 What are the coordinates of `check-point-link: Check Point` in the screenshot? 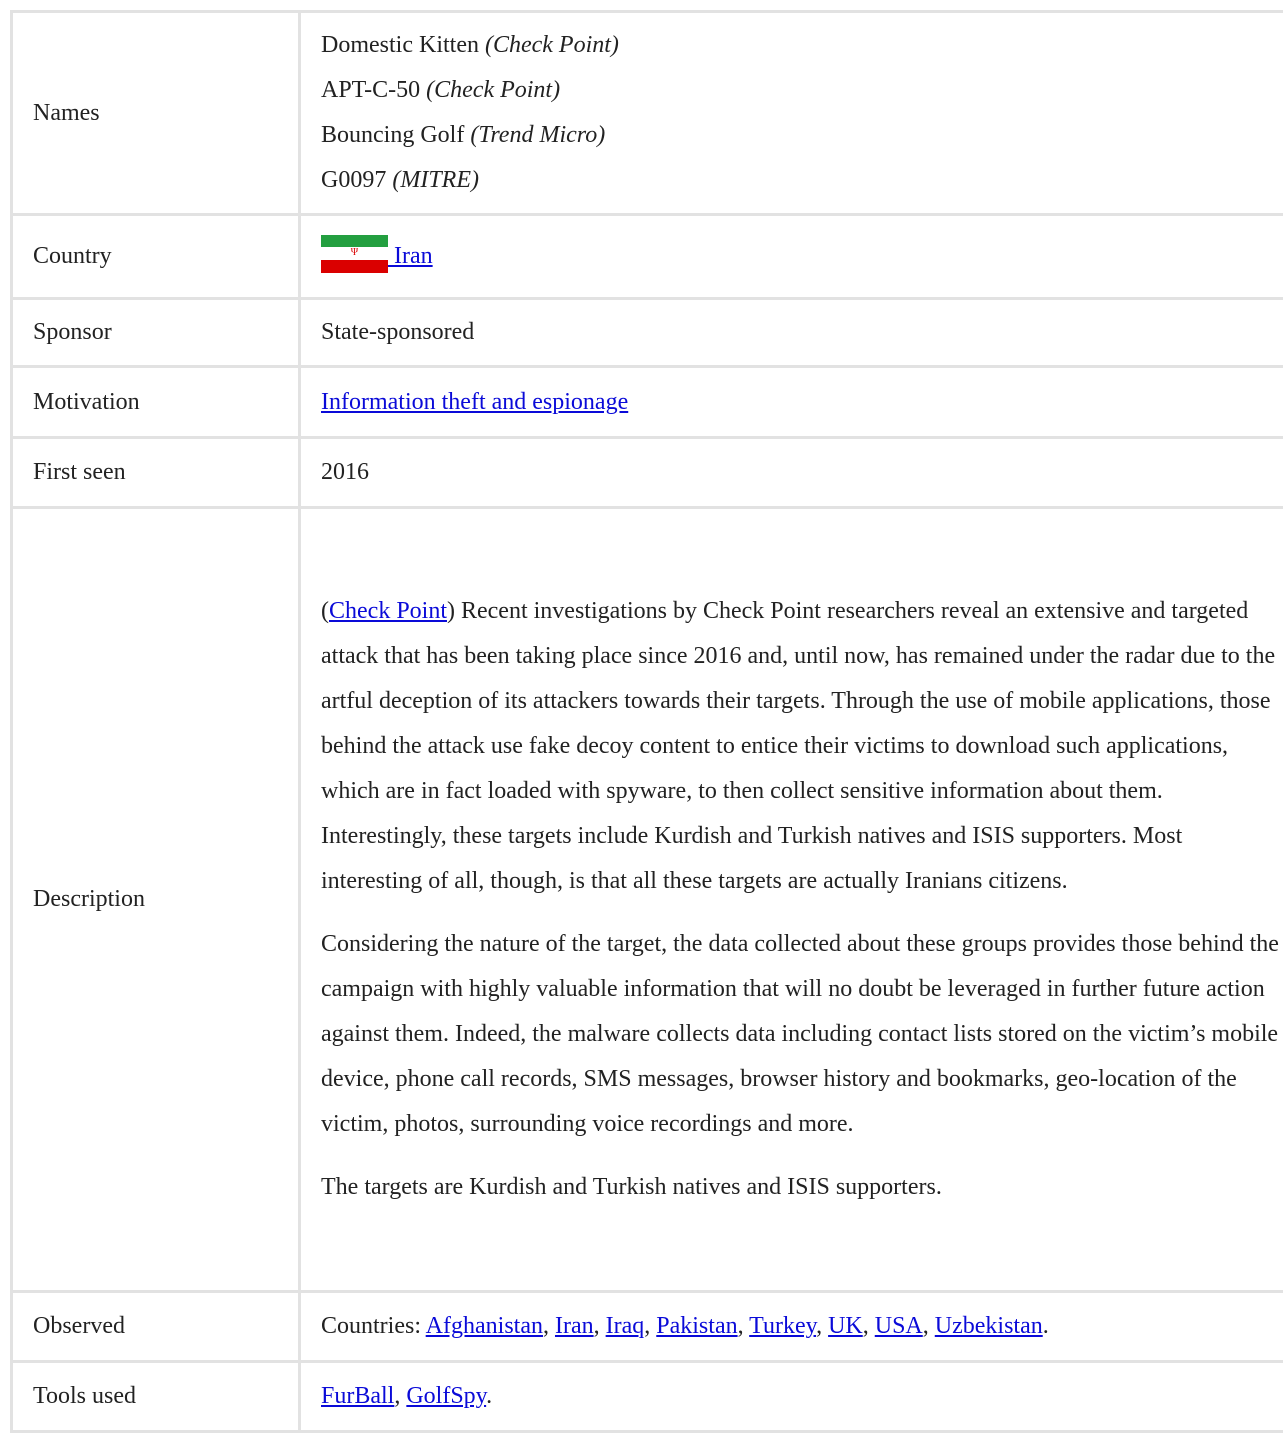 It's located at (388, 611).